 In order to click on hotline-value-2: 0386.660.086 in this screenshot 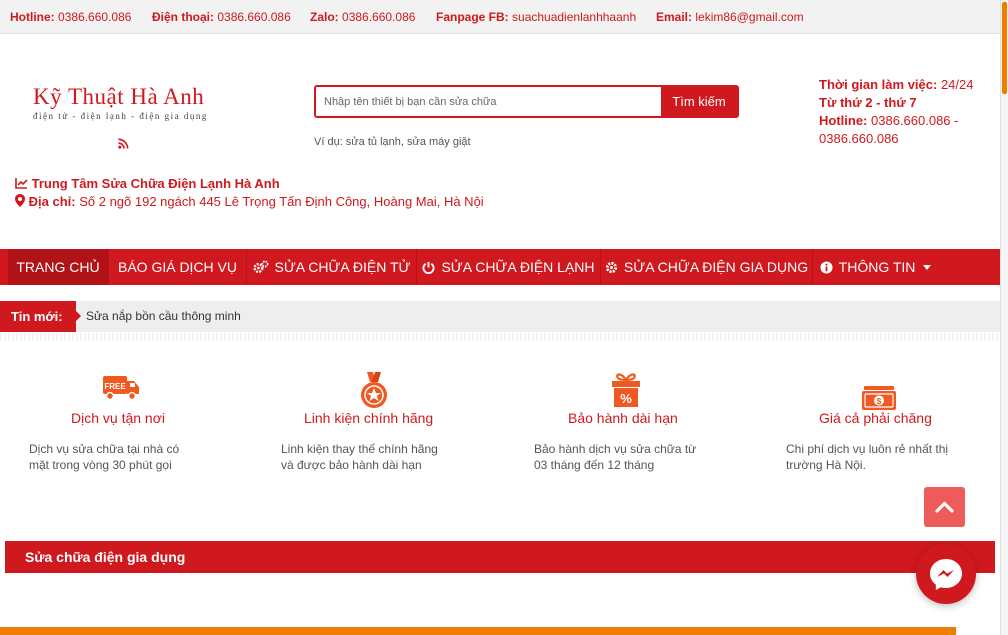, I will do `click(859, 138)`.